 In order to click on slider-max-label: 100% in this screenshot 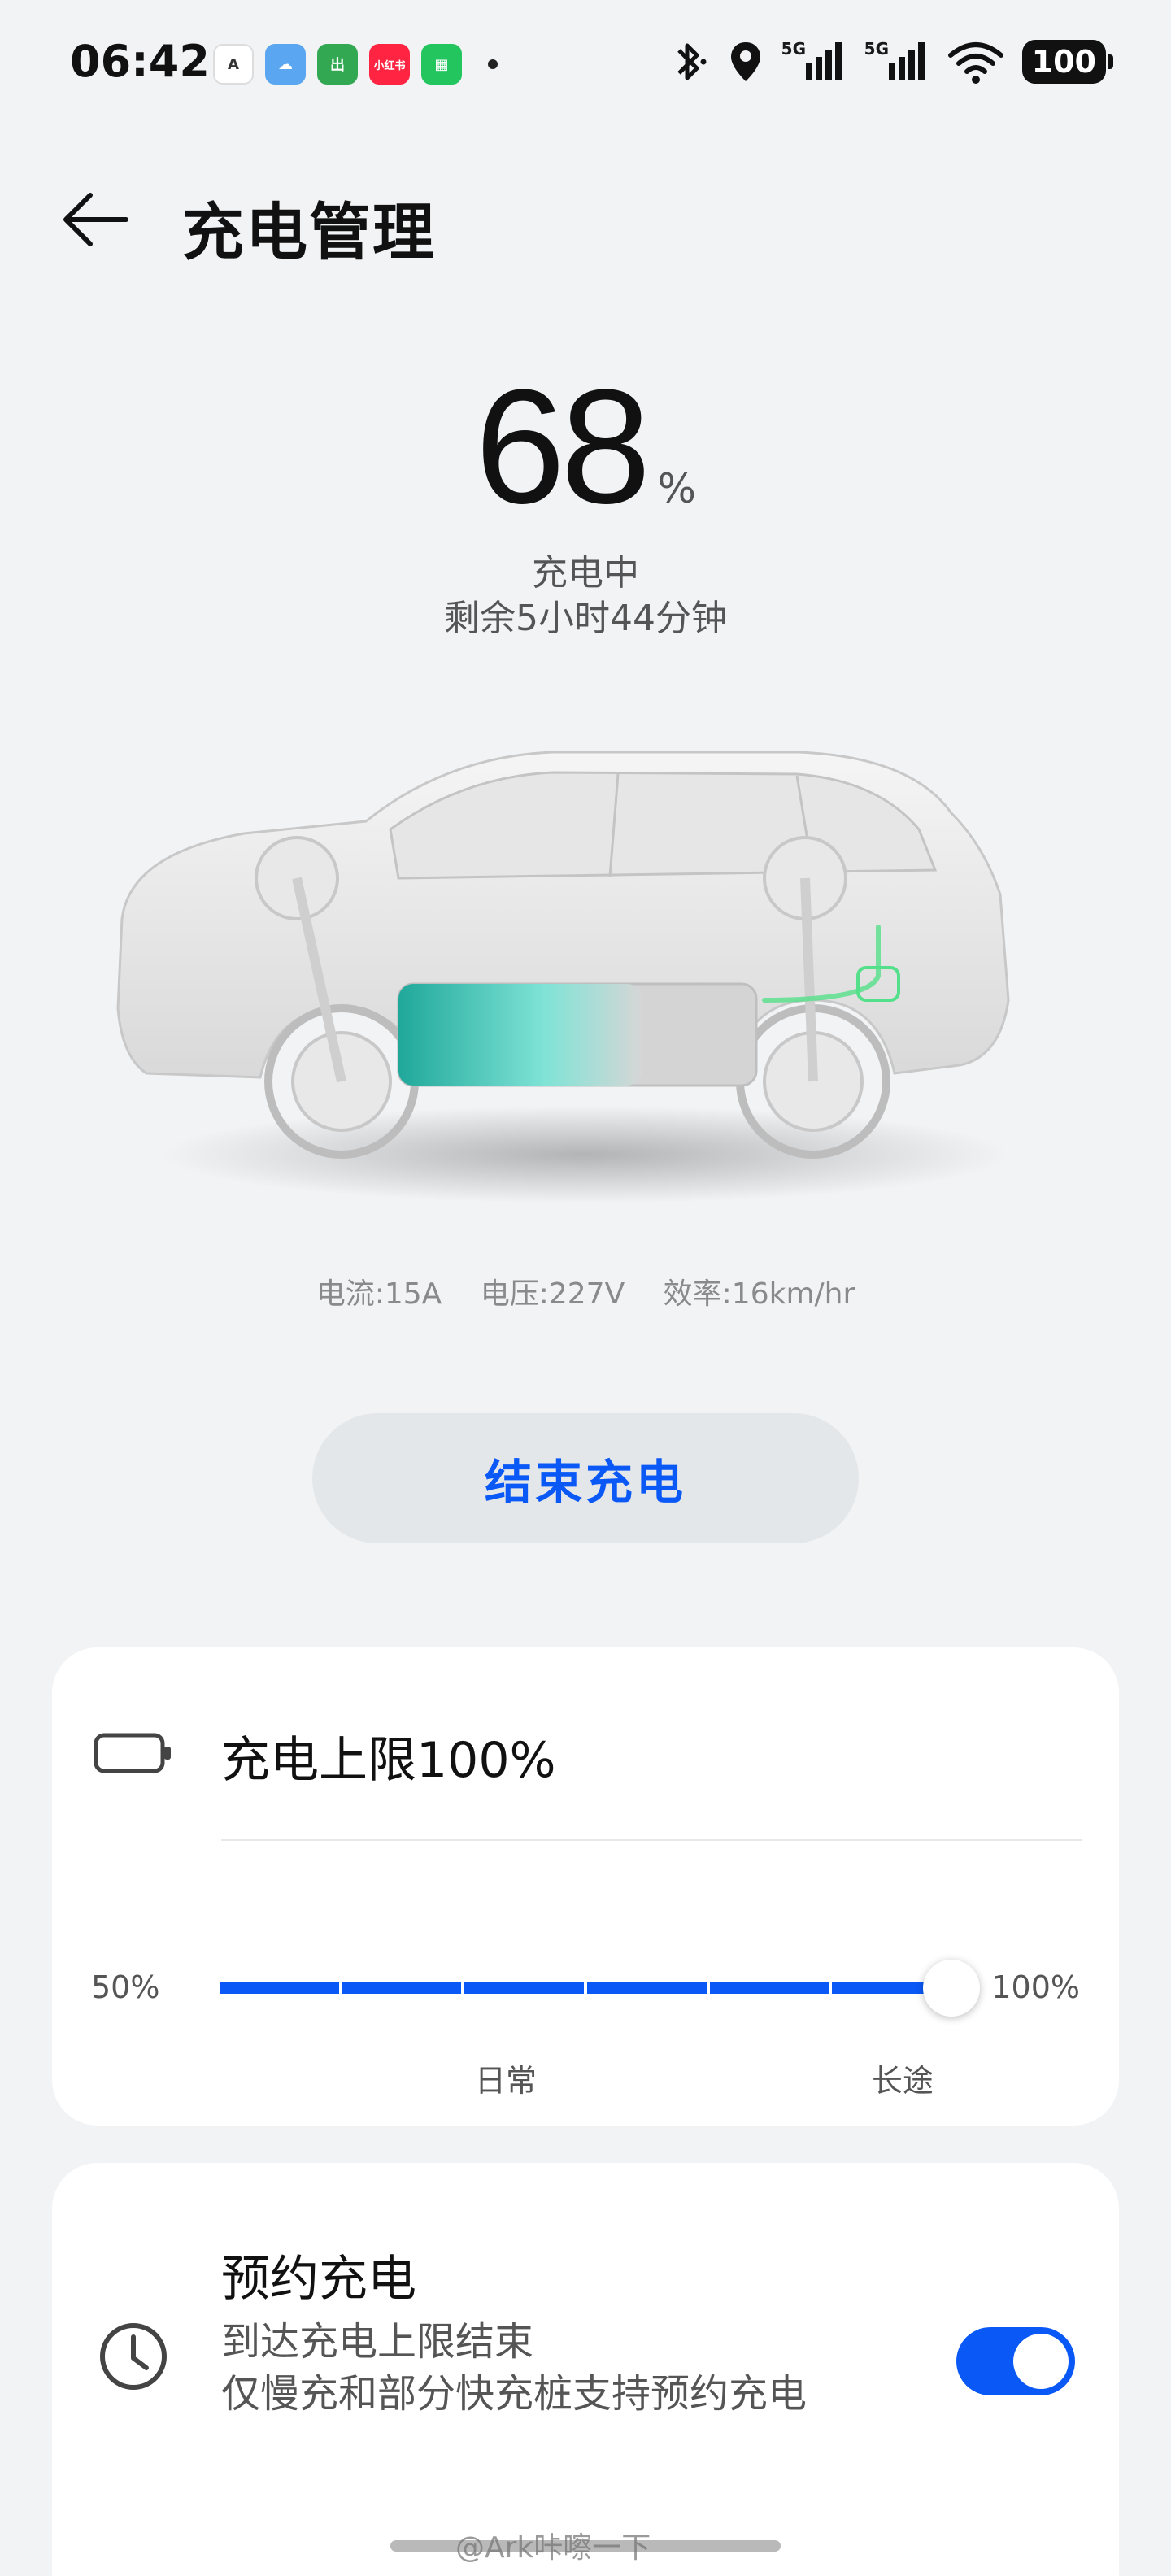, I will do `click(1035, 1987)`.